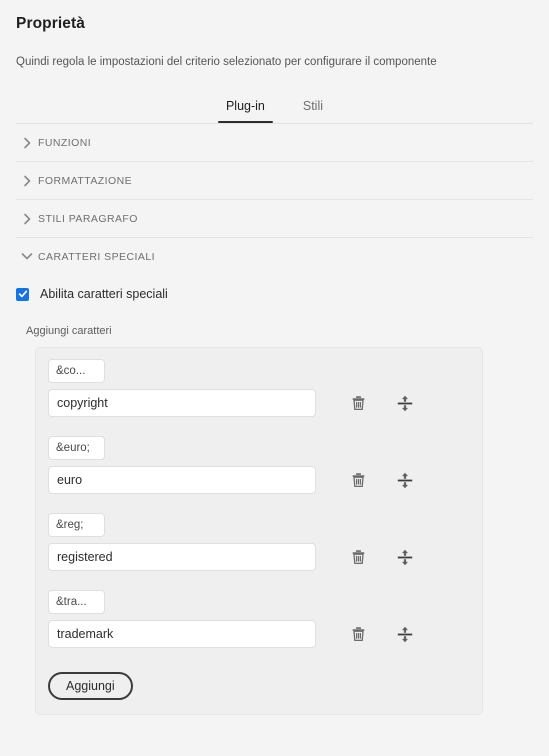  What do you see at coordinates (50, 23) in the screenshot?
I see `page-title: Proprietà` at bounding box center [50, 23].